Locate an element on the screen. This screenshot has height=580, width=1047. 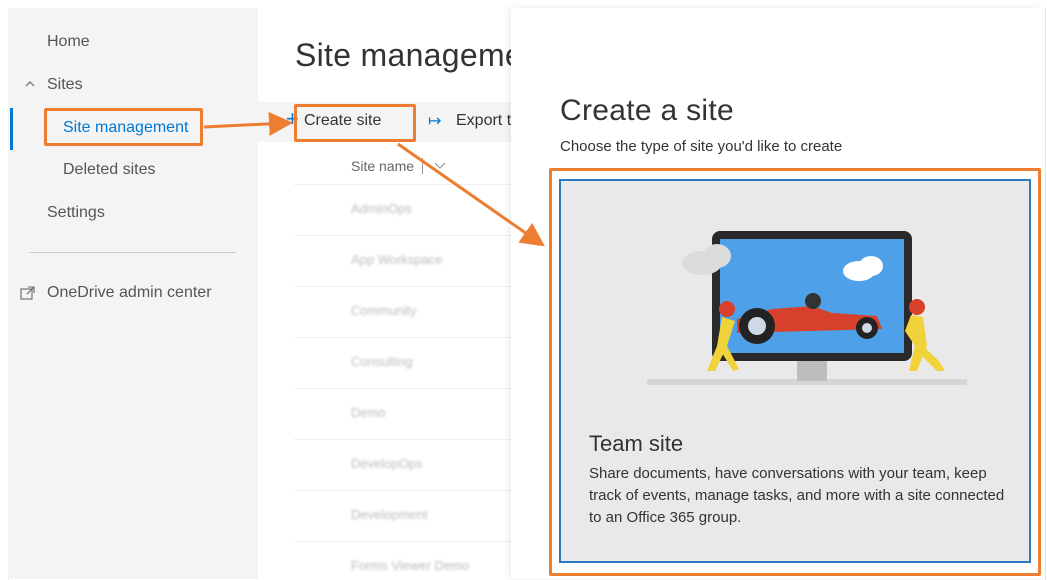
nav-onedrive-label: OneDrive admin center is located at coordinates (129, 292).